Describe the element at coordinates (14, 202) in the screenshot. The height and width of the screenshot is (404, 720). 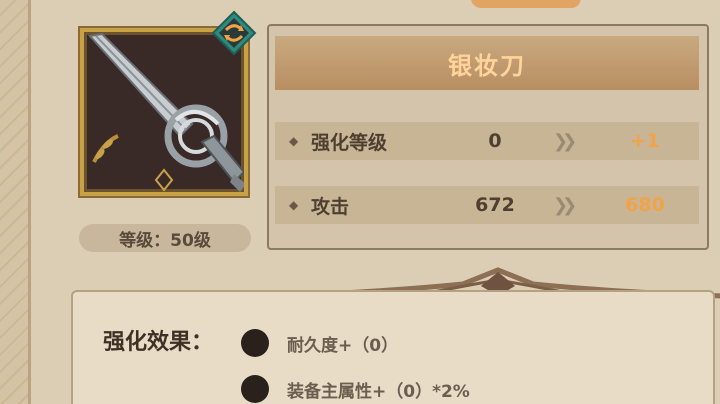
I see `left-border-decoration` at that location.